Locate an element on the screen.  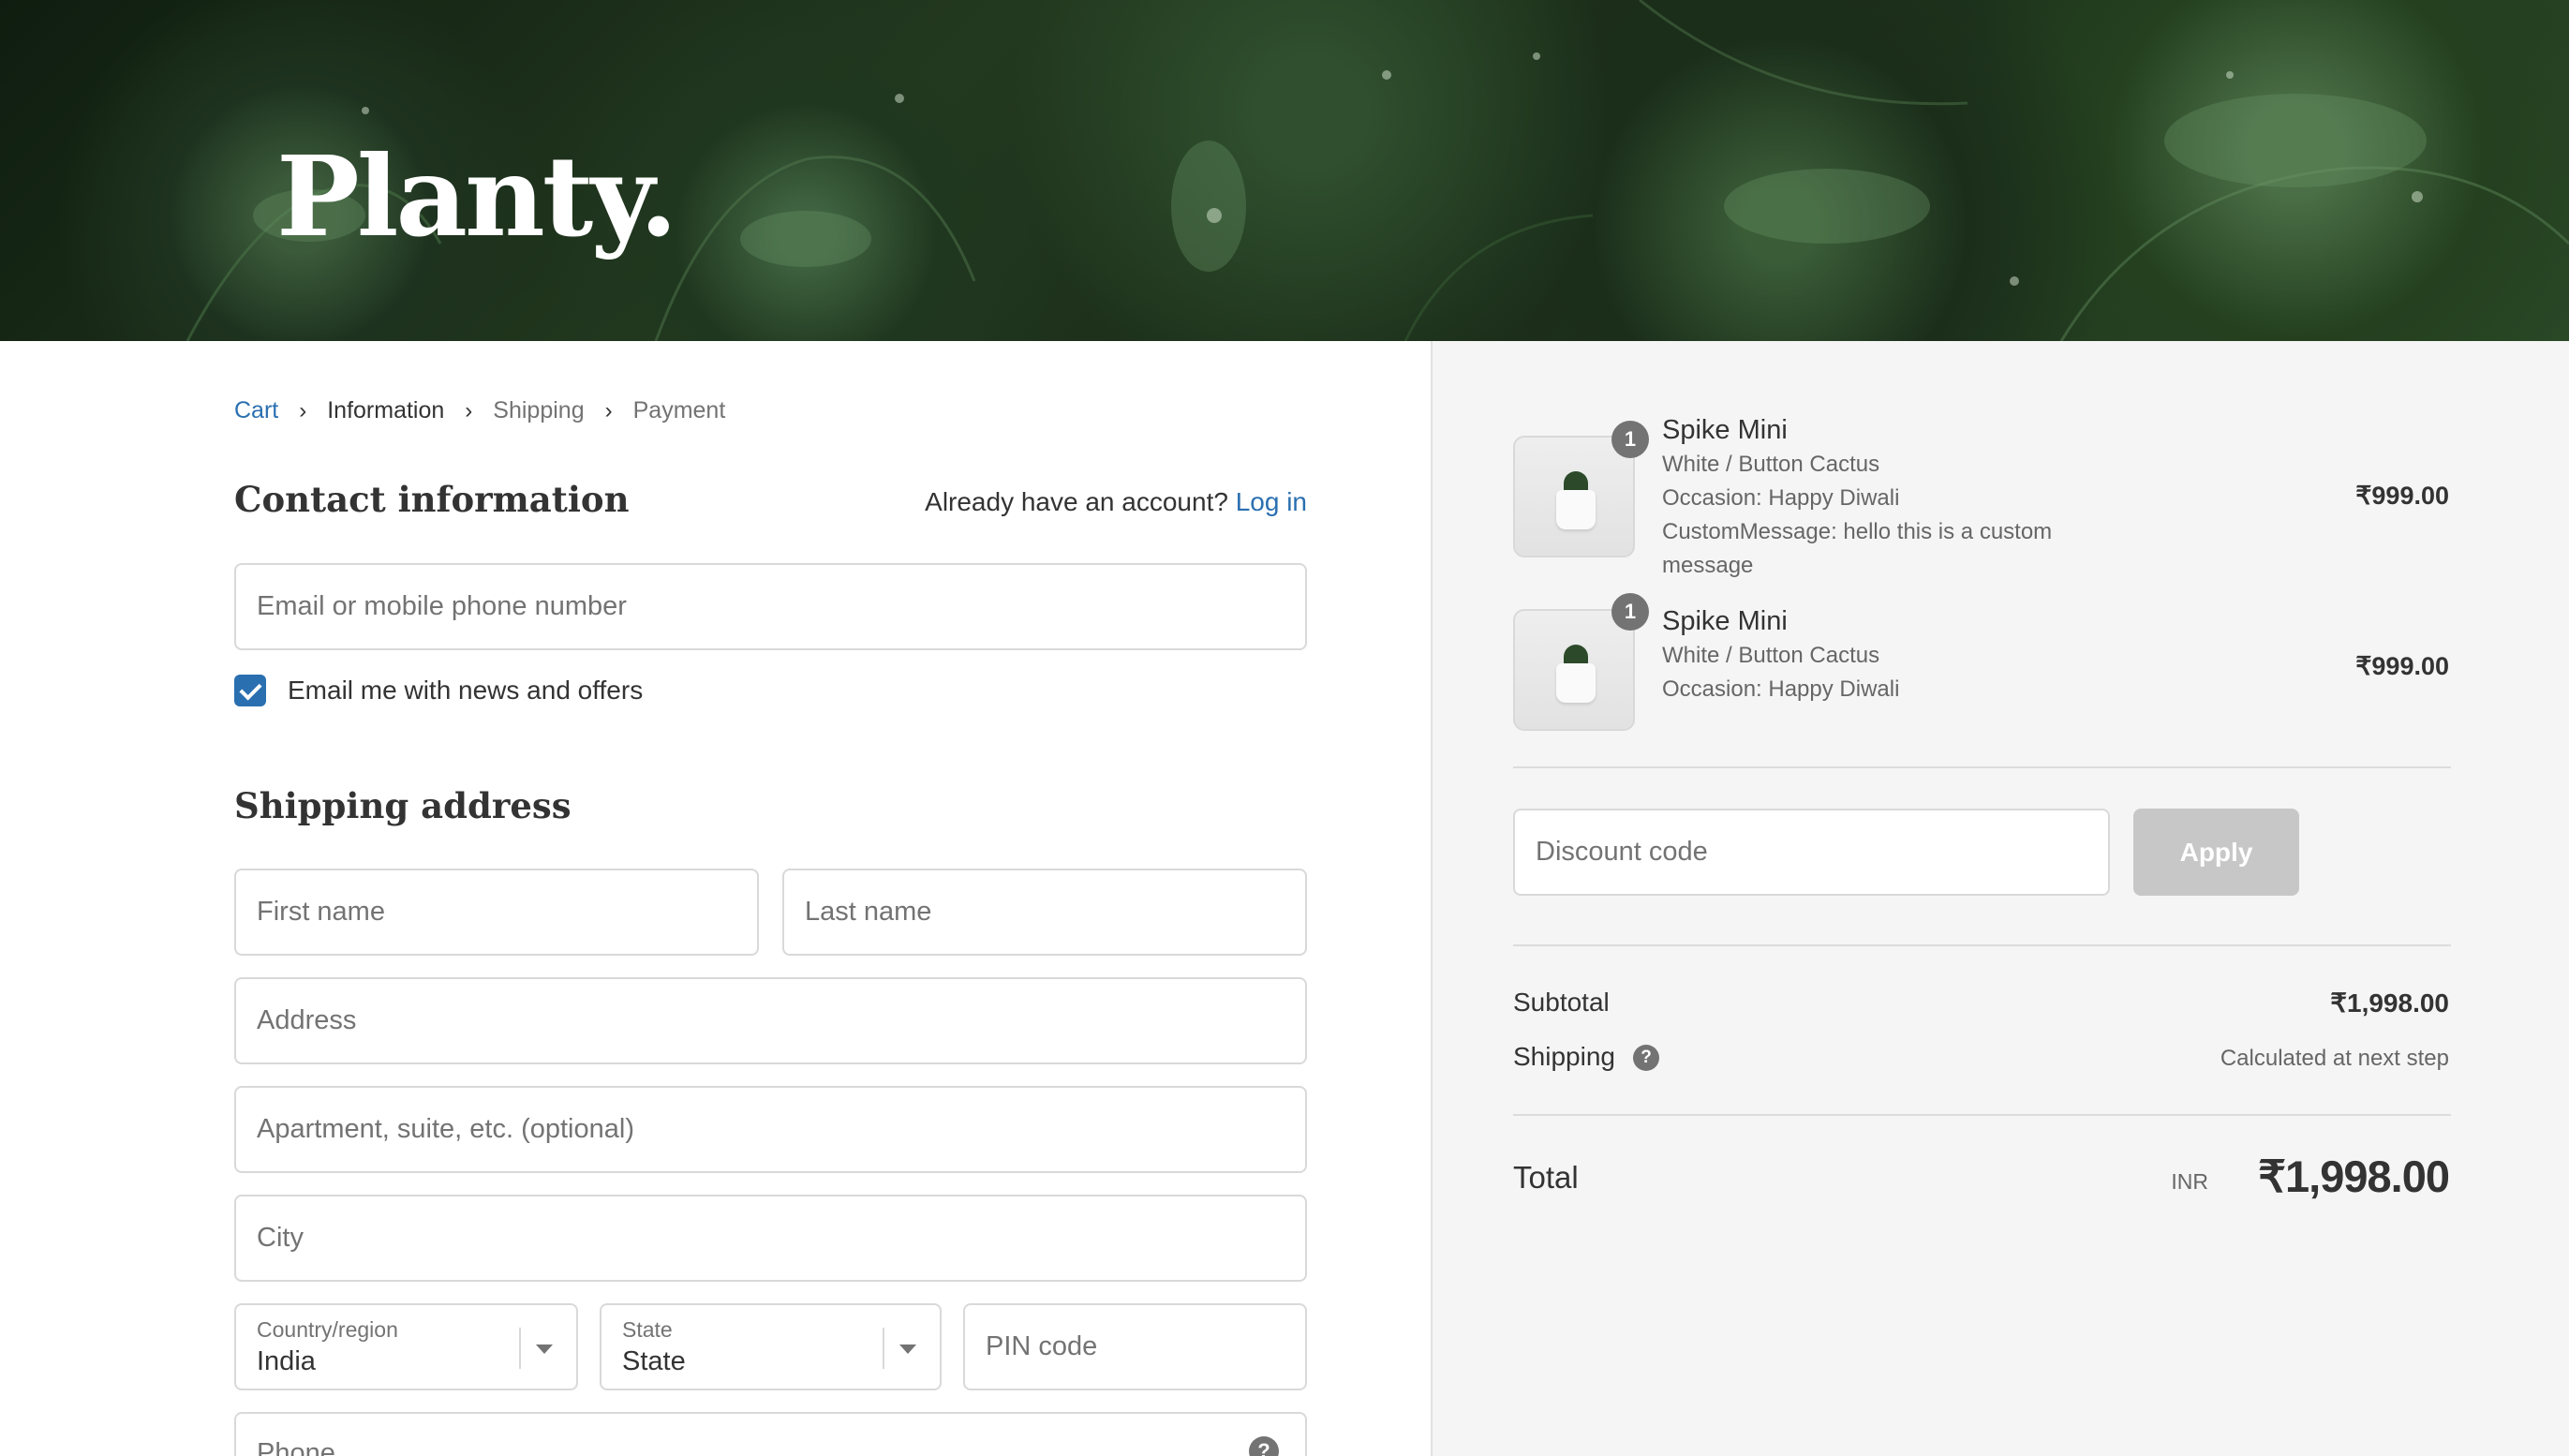
country-value: India is located at coordinates (286, 1360).